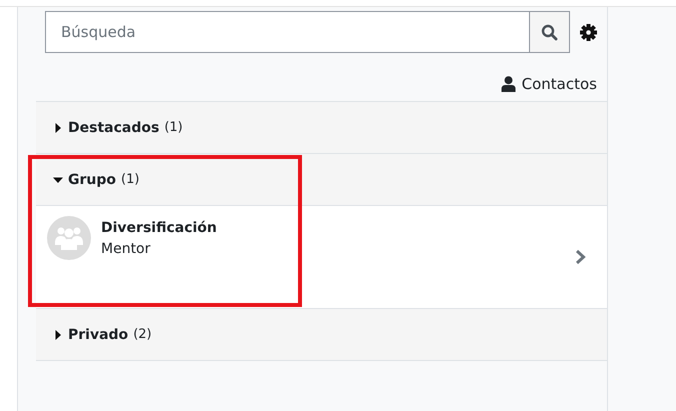 The width and height of the screenshot is (676, 411). Describe the element at coordinates (548, 84) in the screenshot. I see `contacts-link: Contactos` at that location.